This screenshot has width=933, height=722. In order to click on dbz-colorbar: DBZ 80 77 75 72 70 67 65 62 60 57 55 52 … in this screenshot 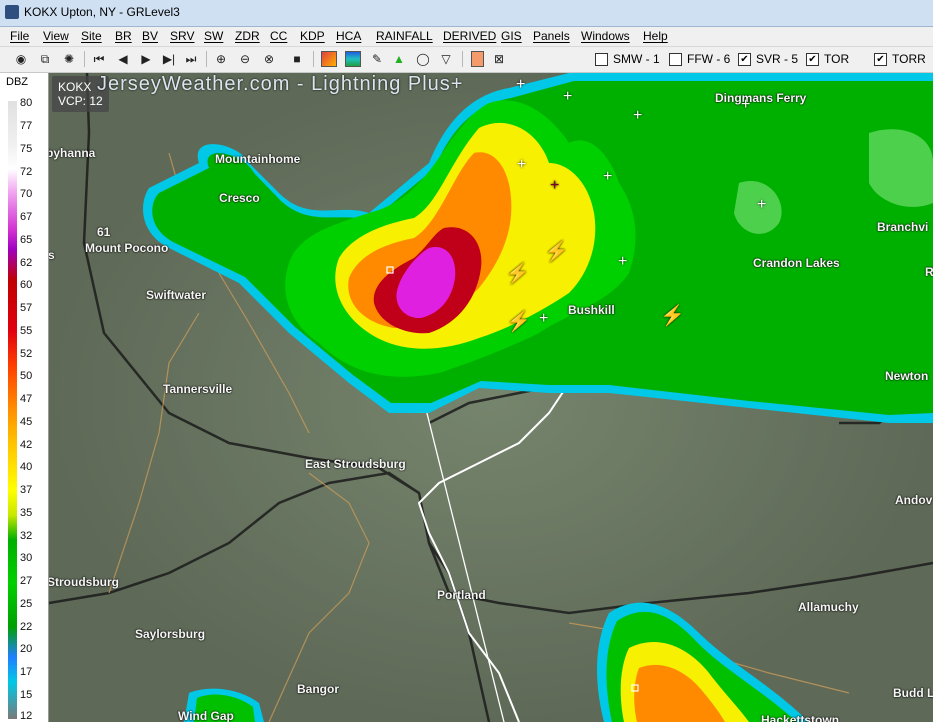, I will do `click(24, 397)`.